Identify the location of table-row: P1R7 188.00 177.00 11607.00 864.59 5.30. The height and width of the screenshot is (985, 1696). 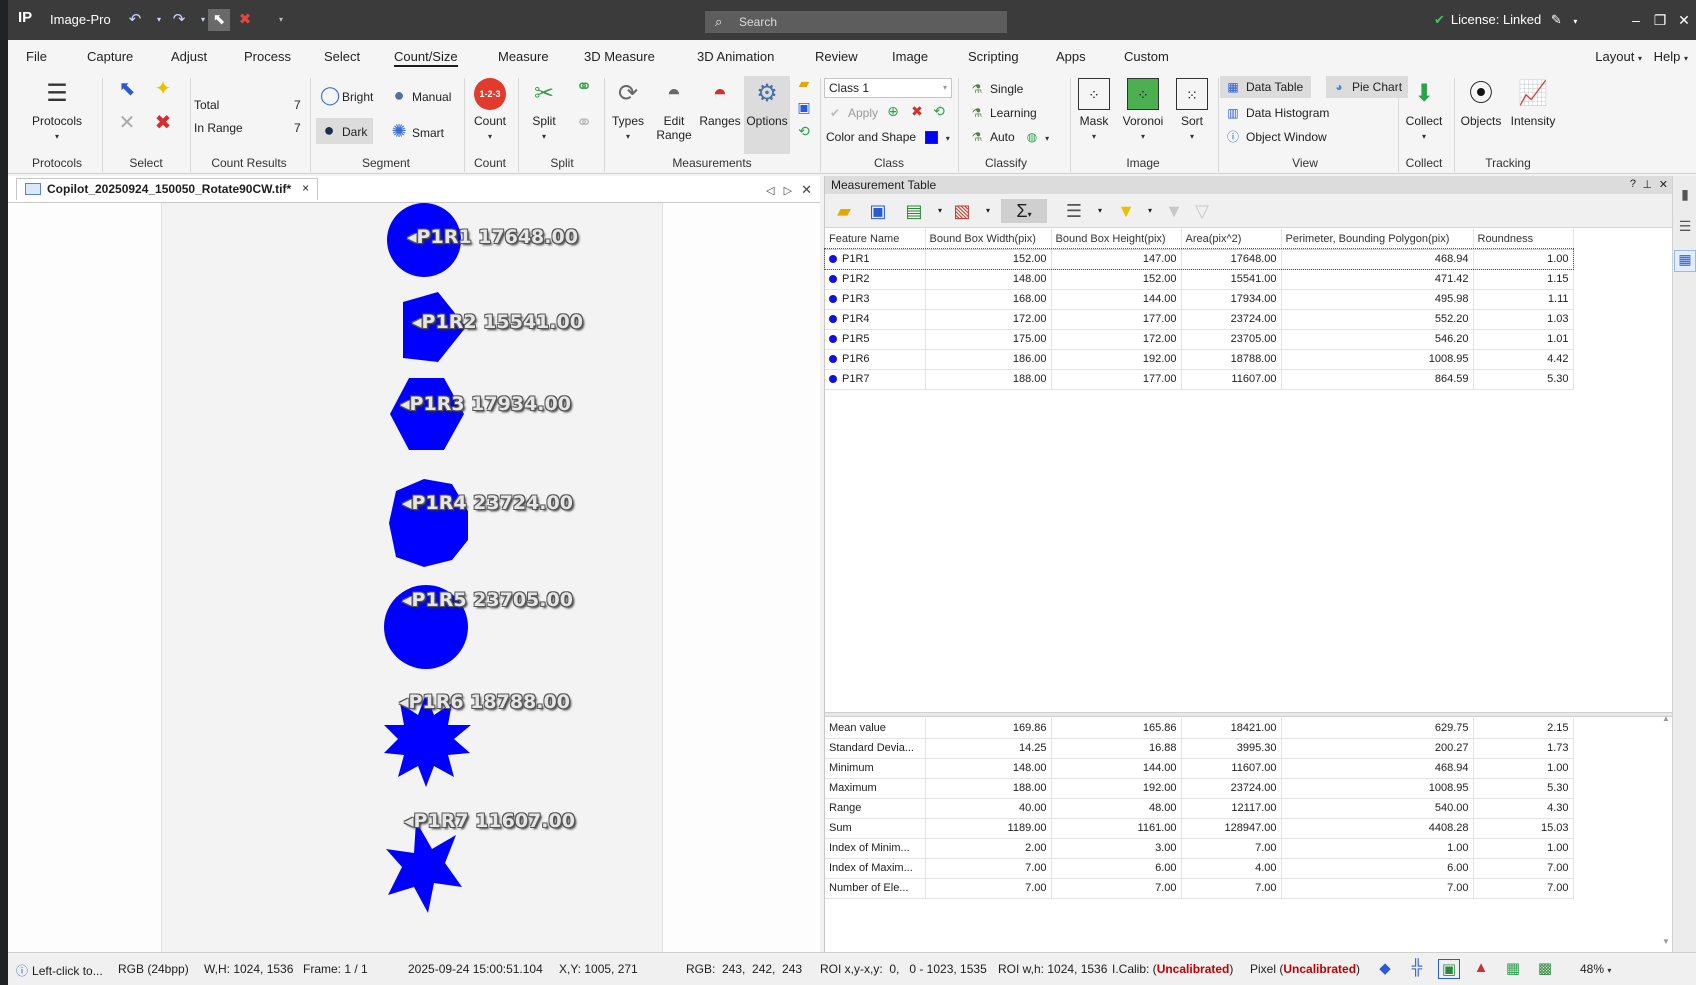
(1199, 379).